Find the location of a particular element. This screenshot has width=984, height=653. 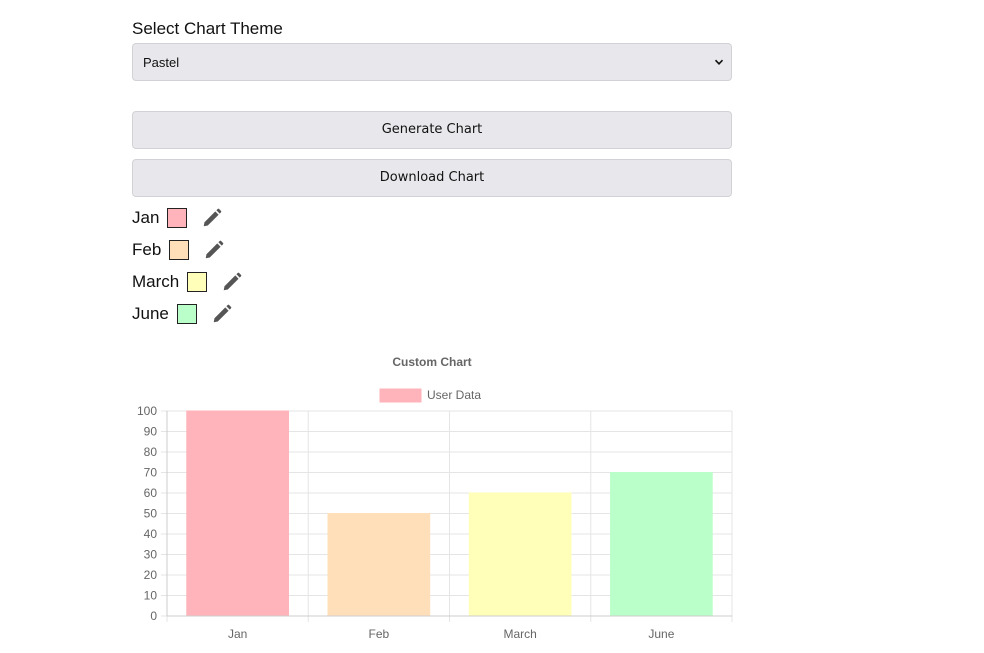

y-tick-label: 20 is located at coordinates (151, 575).